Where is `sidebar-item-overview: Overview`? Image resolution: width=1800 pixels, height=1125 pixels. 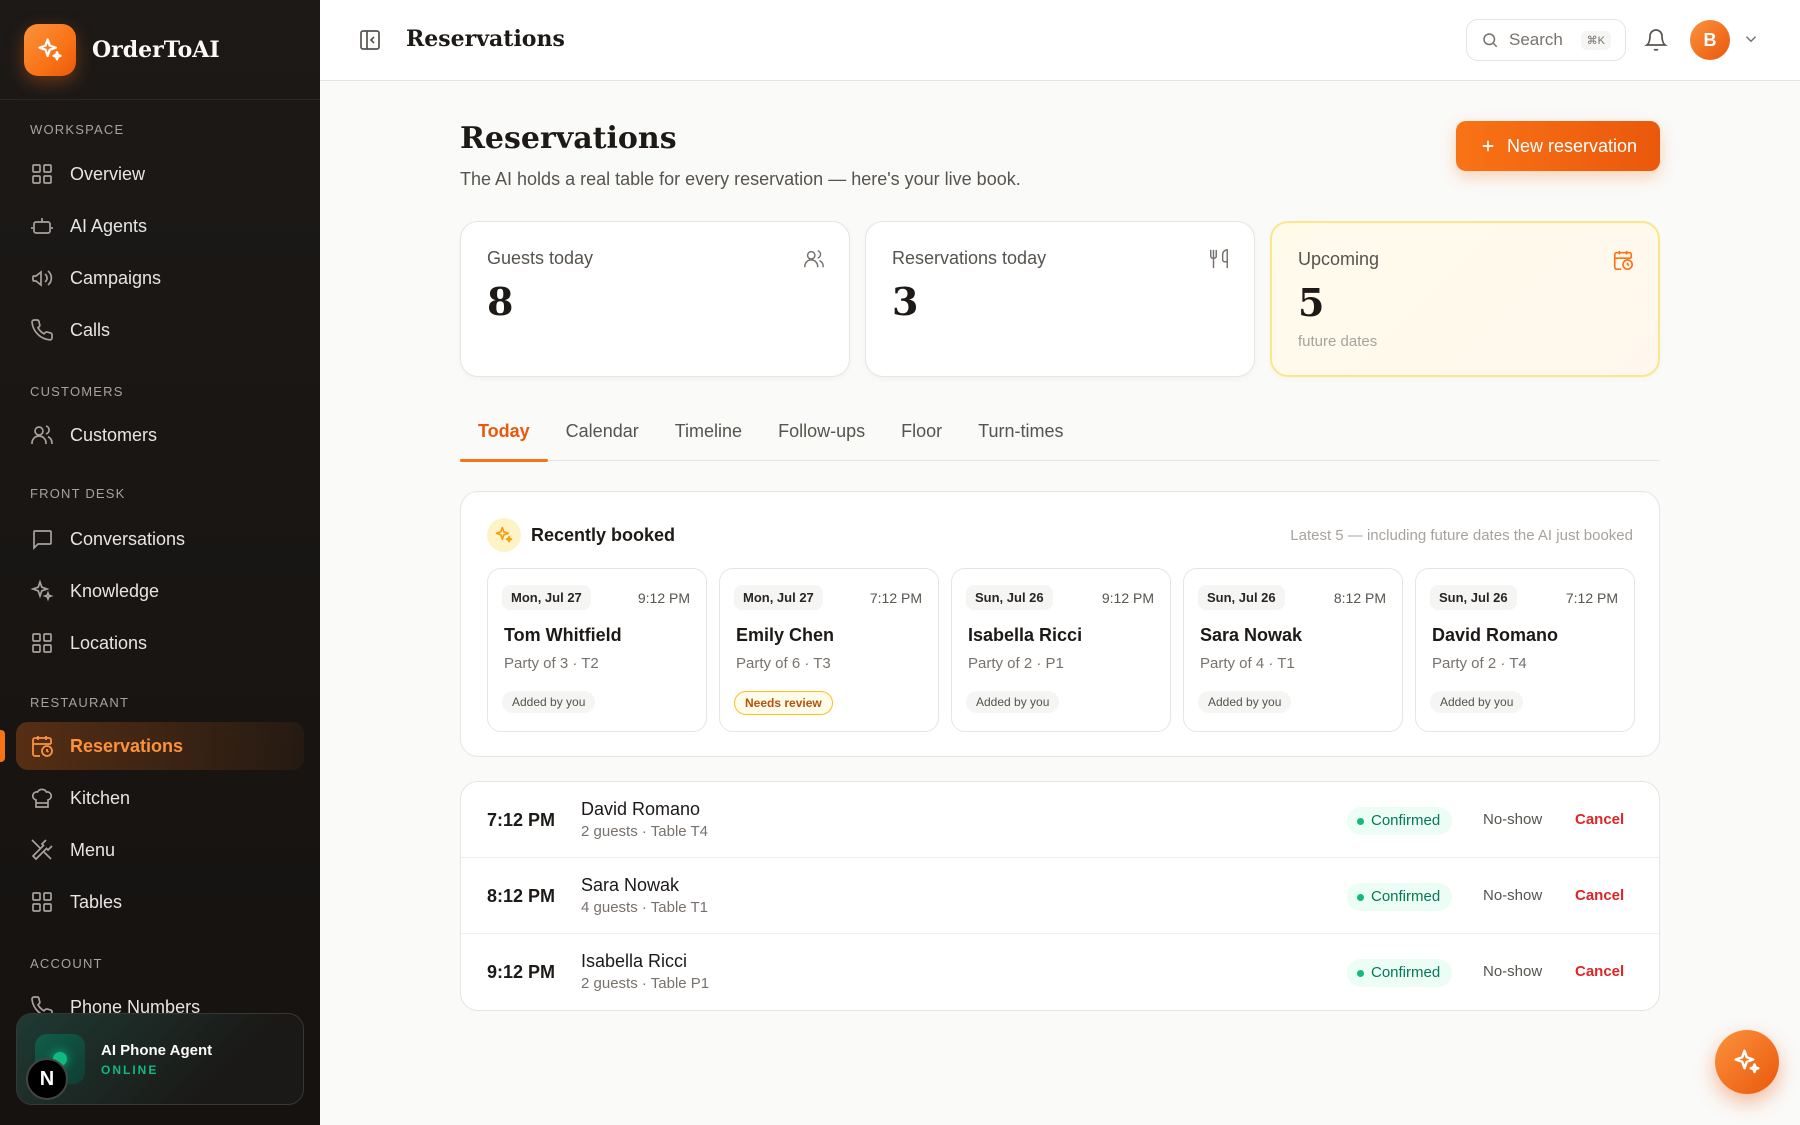 sidebar-item-overview: Overview is located at coordinates (160, 174).